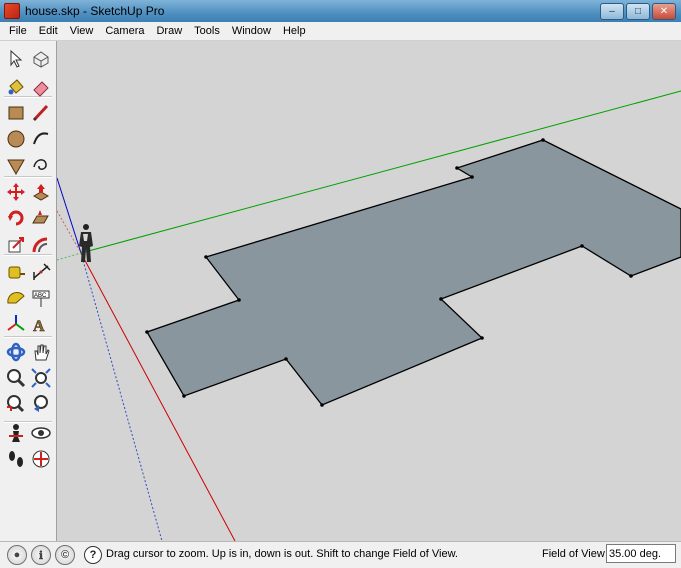 The height and width of the screenshot is (568, 681). What do you see at coordinates (82, 31) in the screenshot?
I see `menu-view: View` at bounding box center [82, 31].